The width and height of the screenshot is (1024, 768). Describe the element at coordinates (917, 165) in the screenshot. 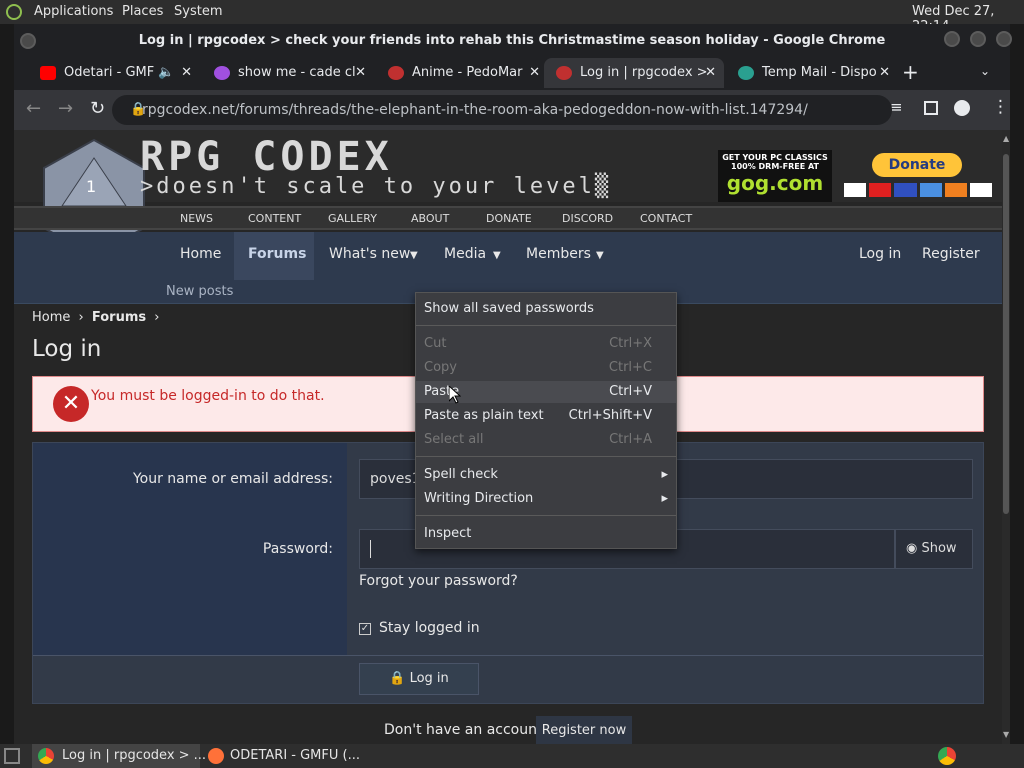

I see `donate-button: Donate` at that location.